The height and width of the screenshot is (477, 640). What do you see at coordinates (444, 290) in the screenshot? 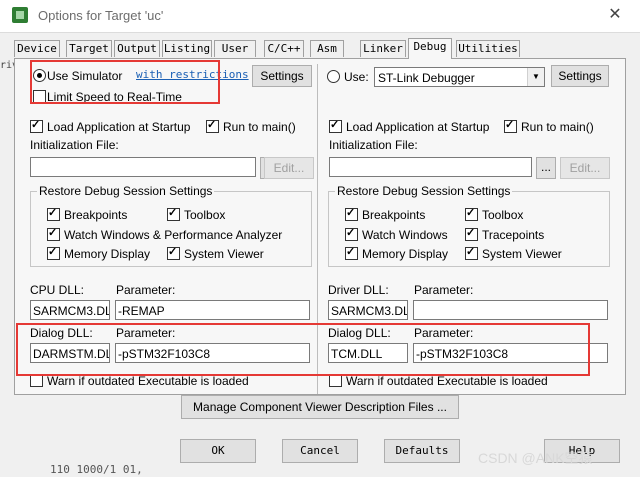
I see `driver-param-label: Parameter:` at bounding box center [444, 290].